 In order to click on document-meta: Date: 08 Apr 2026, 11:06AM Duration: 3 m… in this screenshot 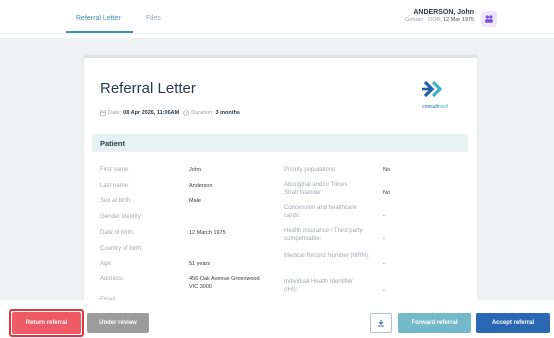, I will do `click(170, 113)`.